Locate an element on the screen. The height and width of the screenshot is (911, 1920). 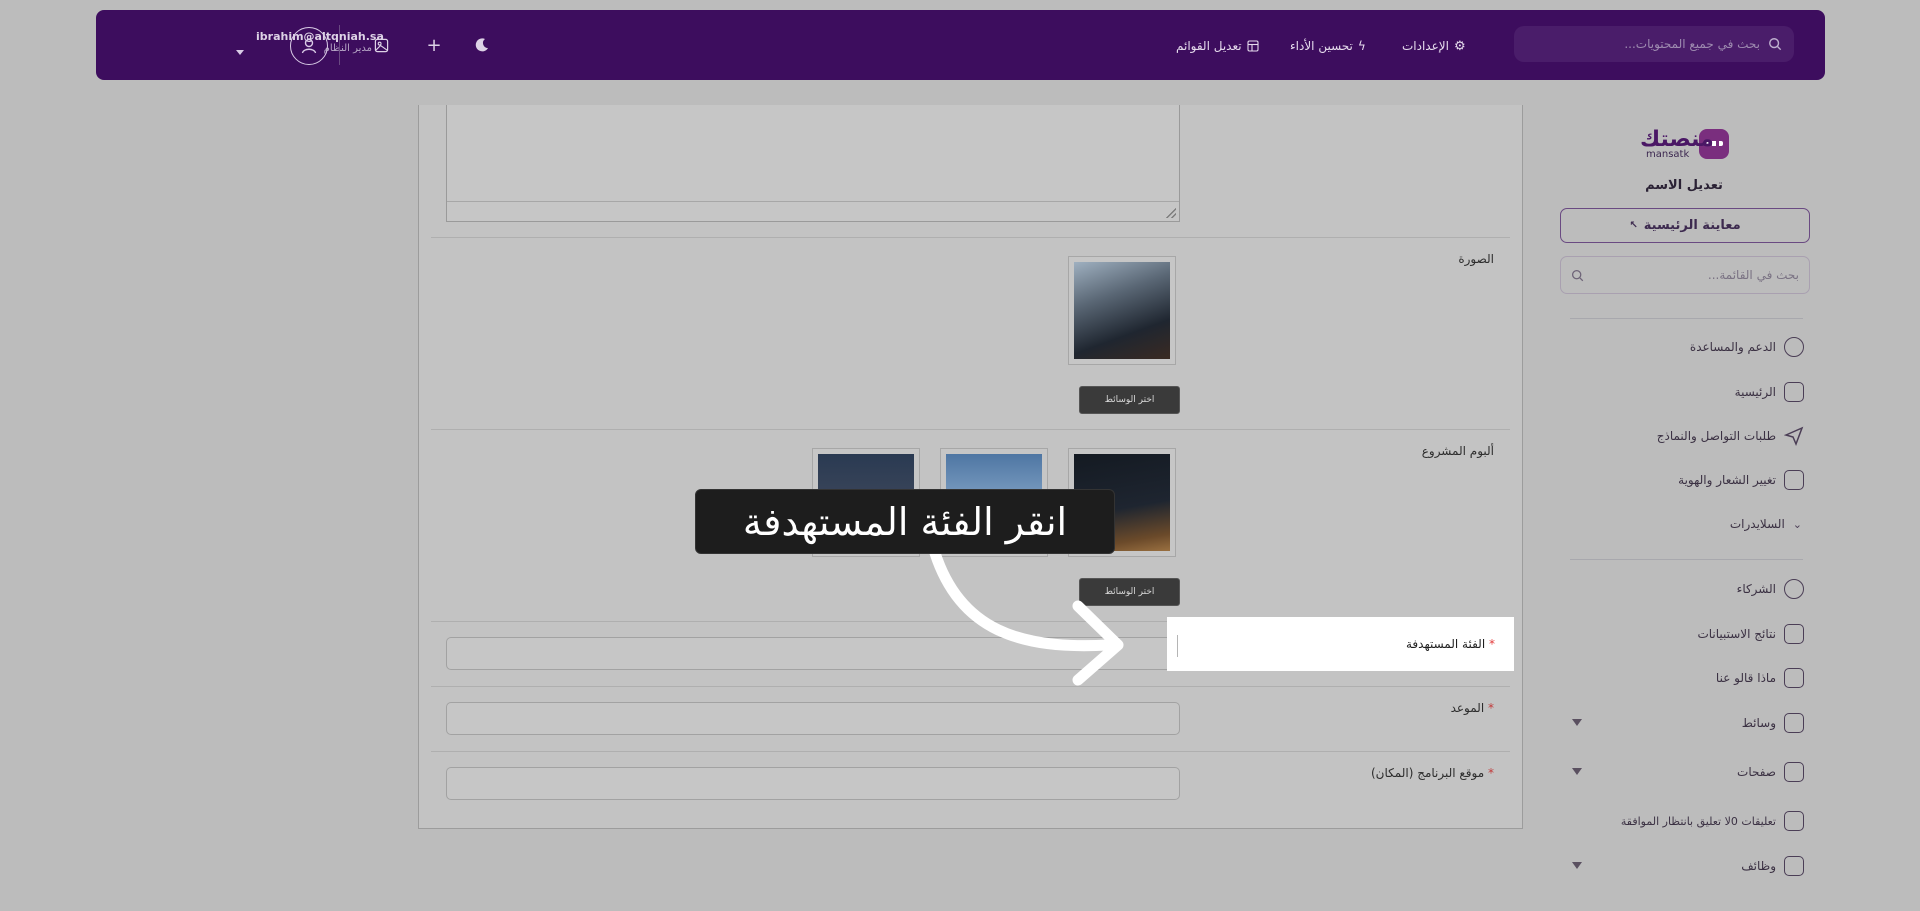
sidebar-item-partners: الشركاء is located at coordinates (1685, 589).